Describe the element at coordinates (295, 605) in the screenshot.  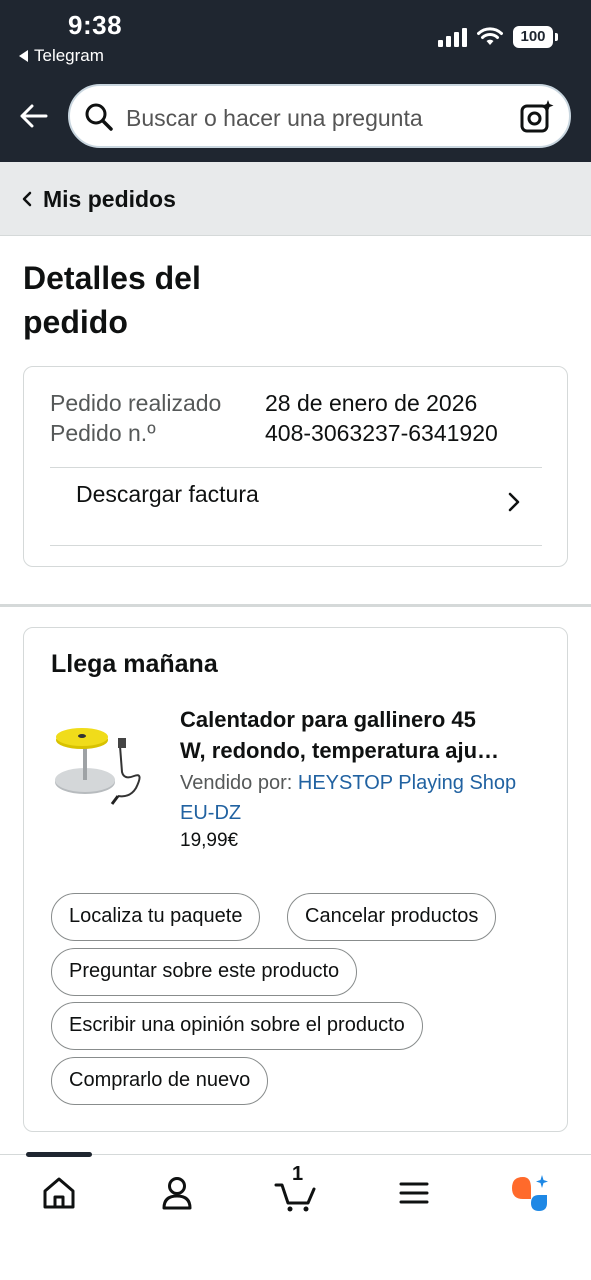
I see `section-divider` at that location.